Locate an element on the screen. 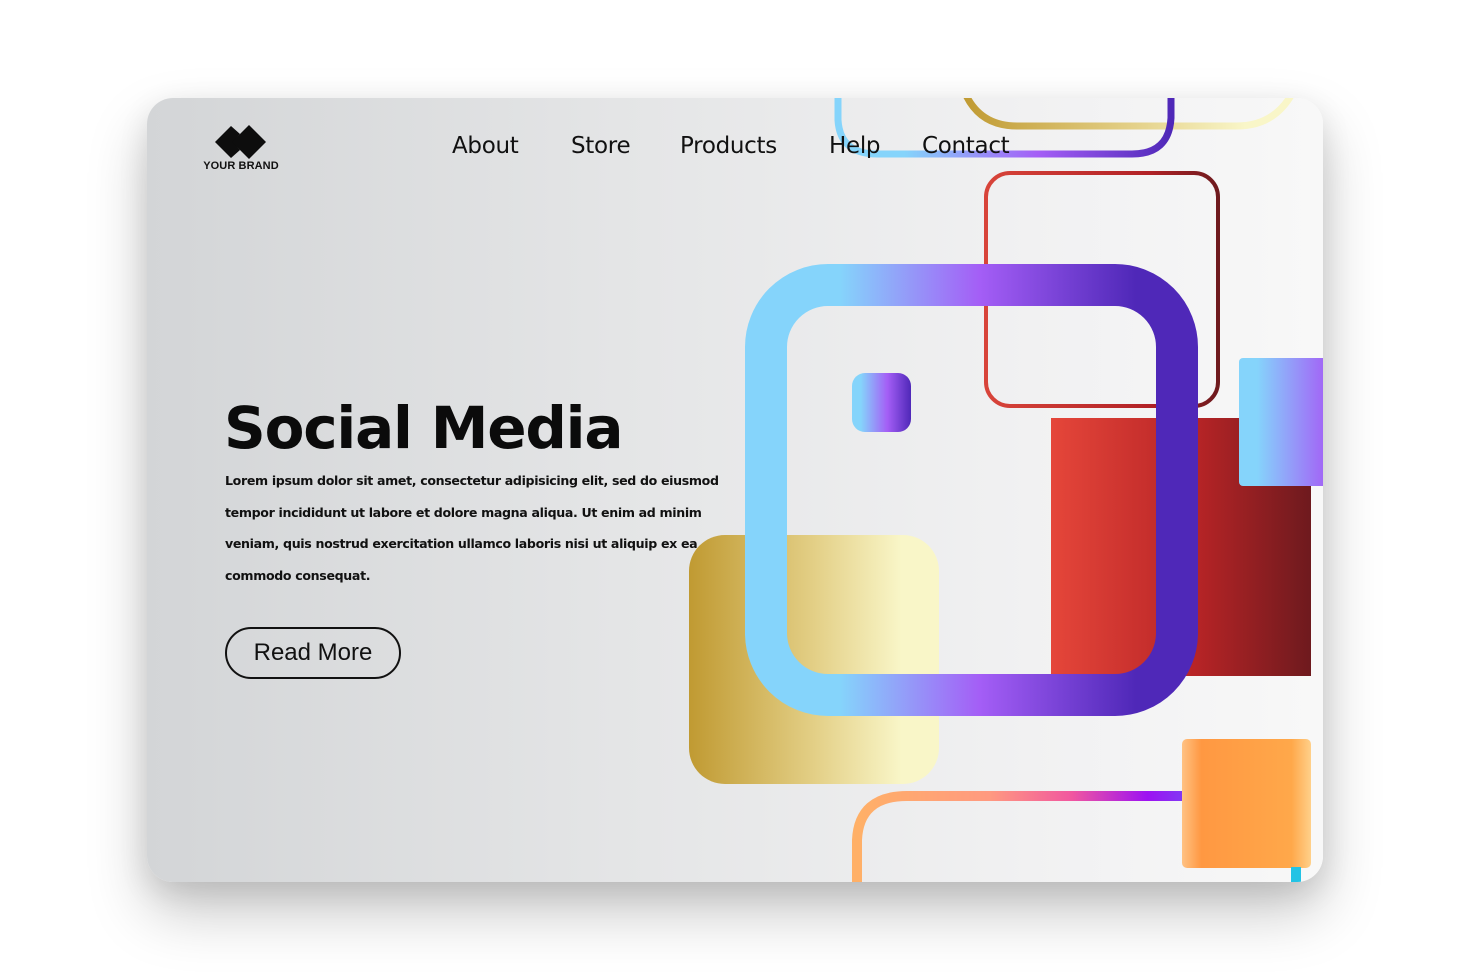  brand-name: YOUR BRAND is located at coordinates (241, 166).